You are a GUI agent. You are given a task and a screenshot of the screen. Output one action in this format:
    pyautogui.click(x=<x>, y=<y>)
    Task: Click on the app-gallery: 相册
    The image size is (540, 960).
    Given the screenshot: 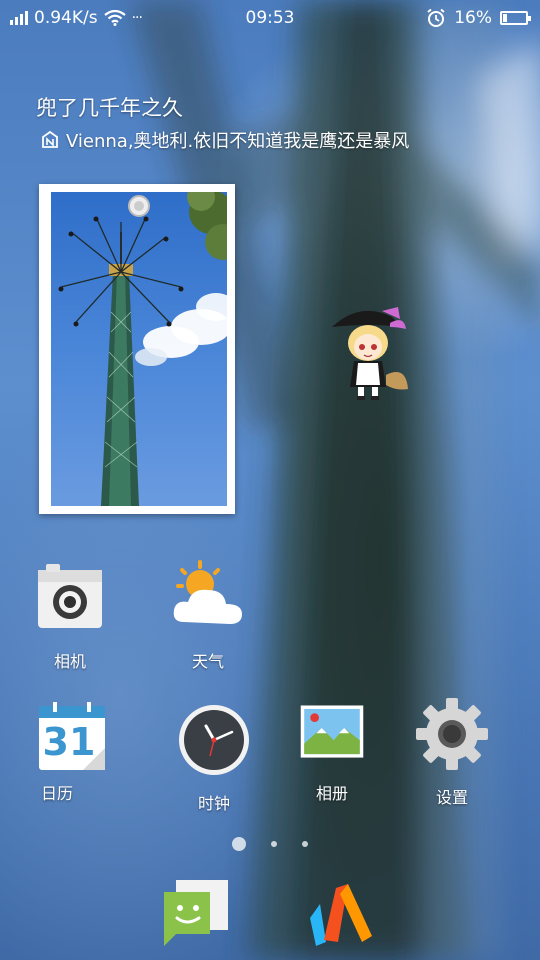 What is the action you would take?
    pyautogui.click(x=332, y=753)
    